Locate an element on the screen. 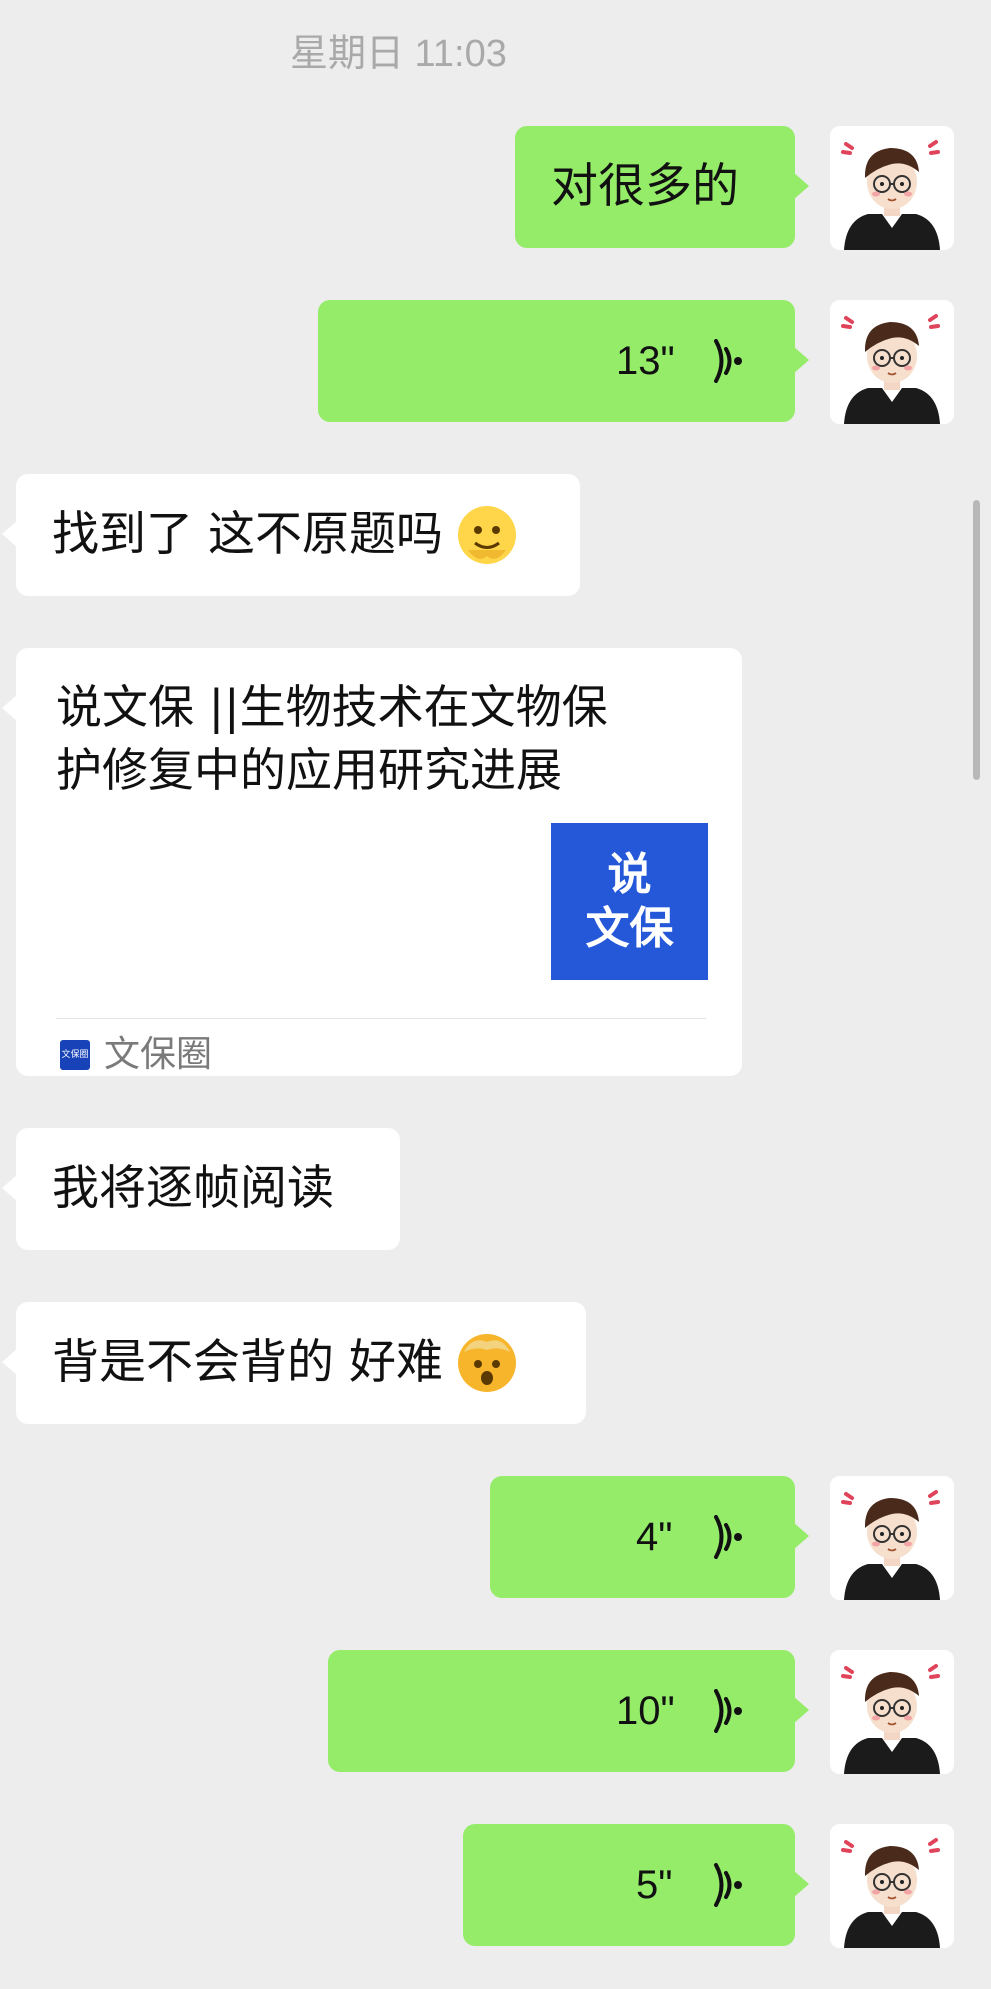 The height and width of the screenshot is (1989, 991). exploding-head-emoji-icon is located at coordinates (486, 1362).